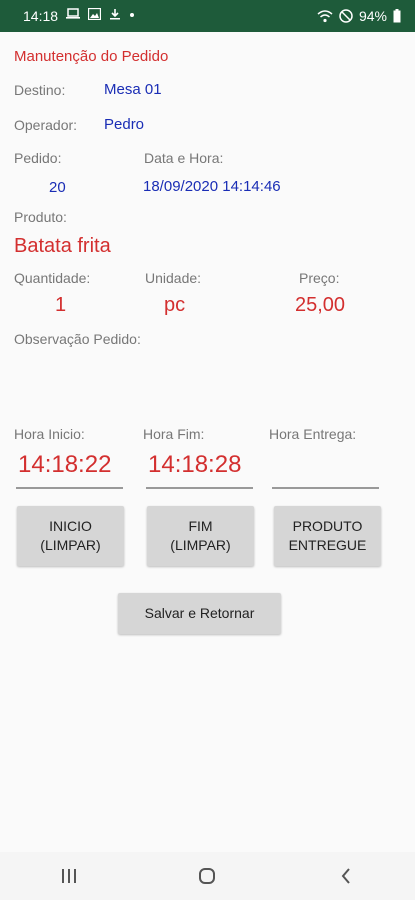  What do you see at coordinates (40, 217) in the screenshot?
I see `produto-label: Produto:` at bounding box center [40, 217].